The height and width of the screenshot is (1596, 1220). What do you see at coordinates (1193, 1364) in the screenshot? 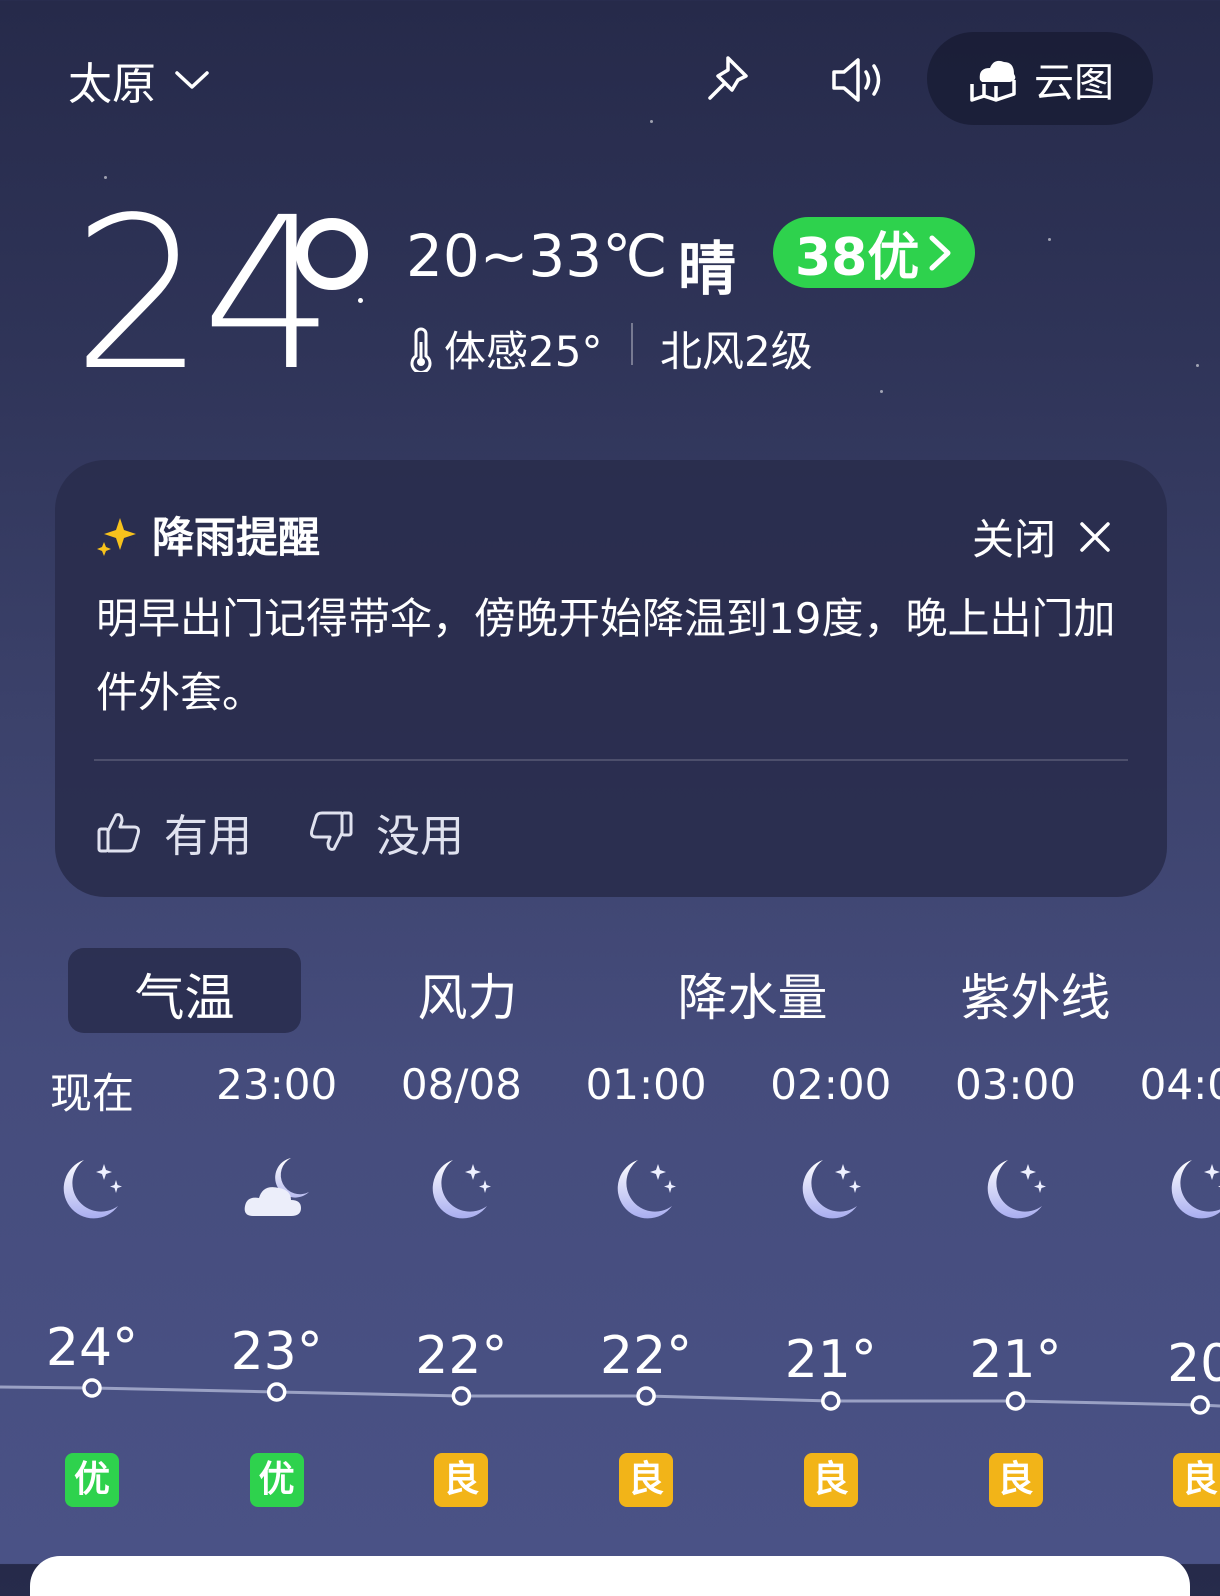
I see `hour-temperature: 20` at bounding box center [1193, 1364].